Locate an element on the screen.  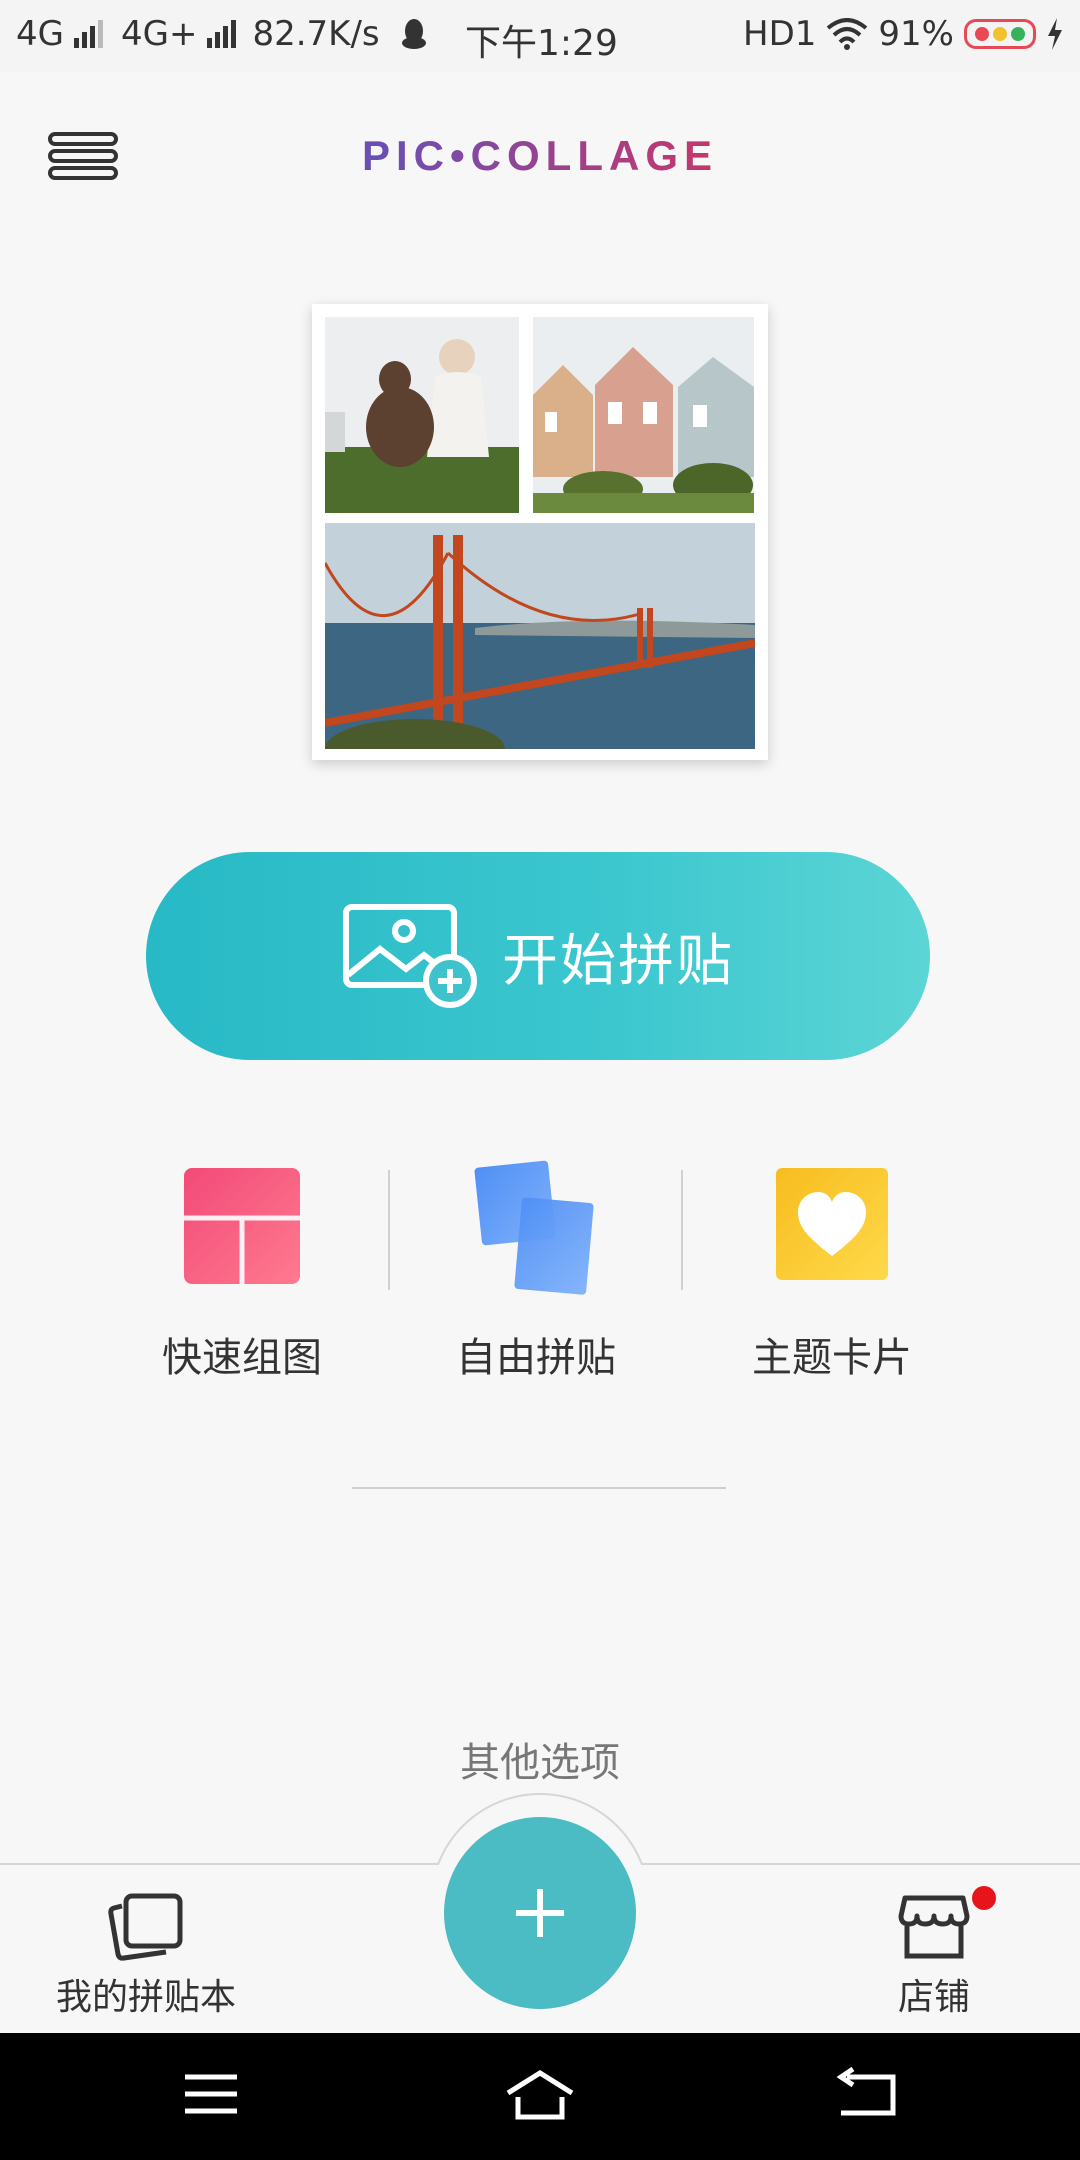
back-nav-icon is located at coordinates (867, 2094).